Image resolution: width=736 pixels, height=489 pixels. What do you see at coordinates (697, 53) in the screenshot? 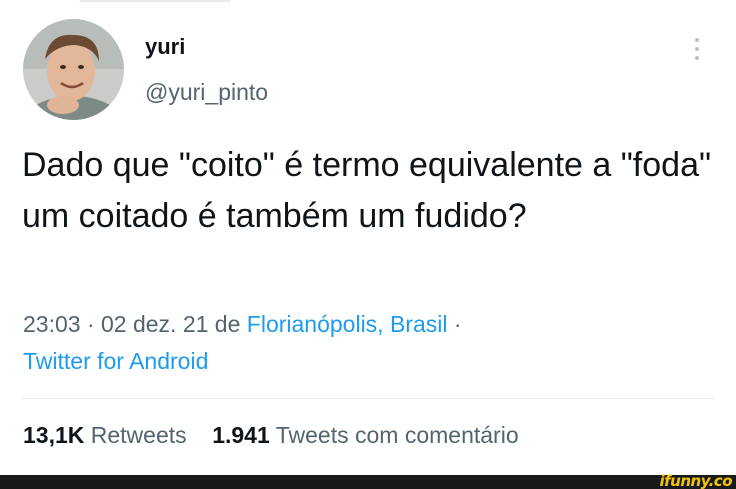
I see `more-options-icon` at bounding box center [697, 53].